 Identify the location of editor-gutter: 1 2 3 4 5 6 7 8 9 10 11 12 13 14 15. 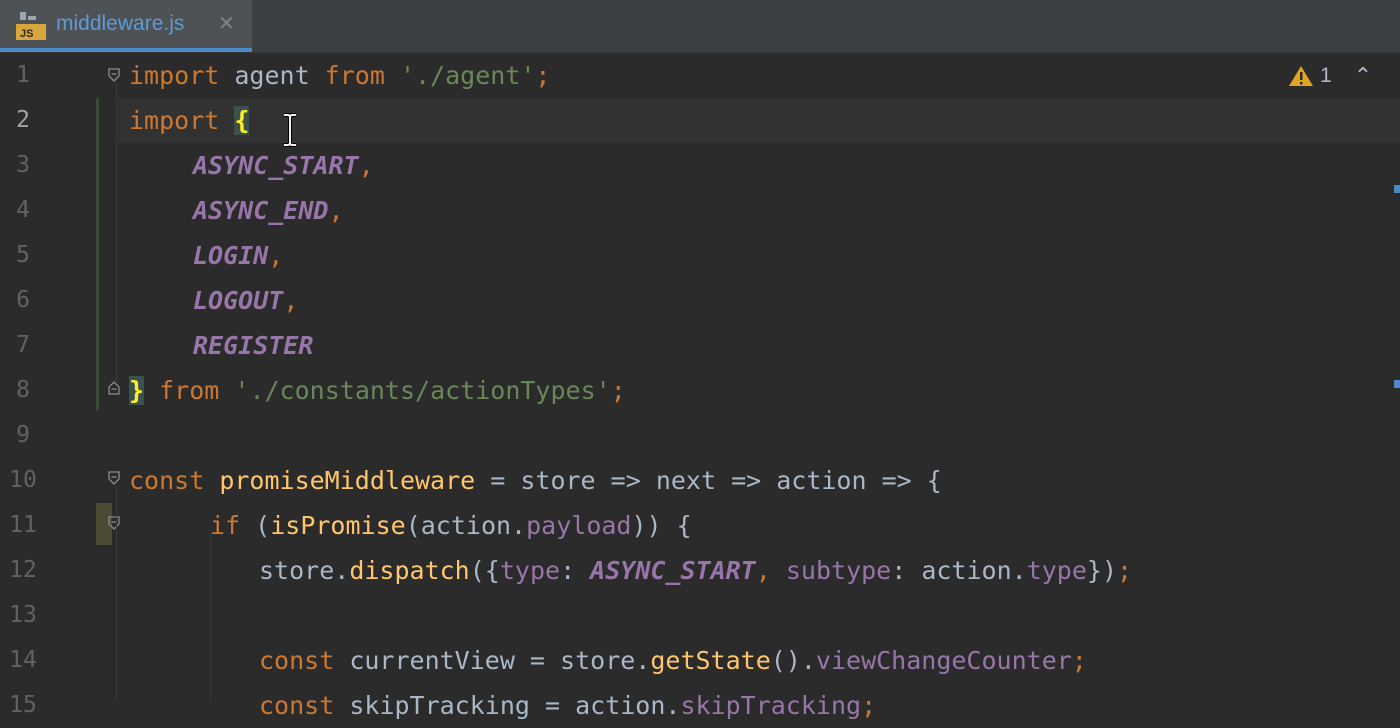
(60, 385).